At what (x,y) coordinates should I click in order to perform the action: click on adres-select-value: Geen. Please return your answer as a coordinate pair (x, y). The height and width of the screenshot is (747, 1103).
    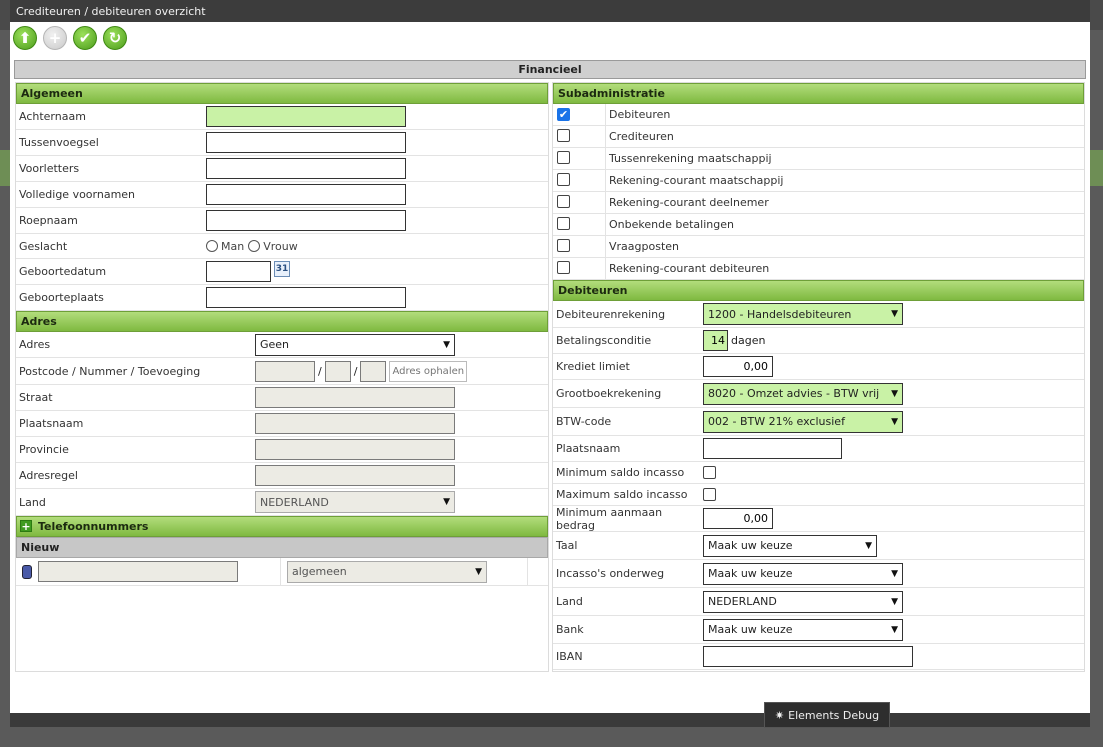
    Looking at the image, I should click on (275, 344).